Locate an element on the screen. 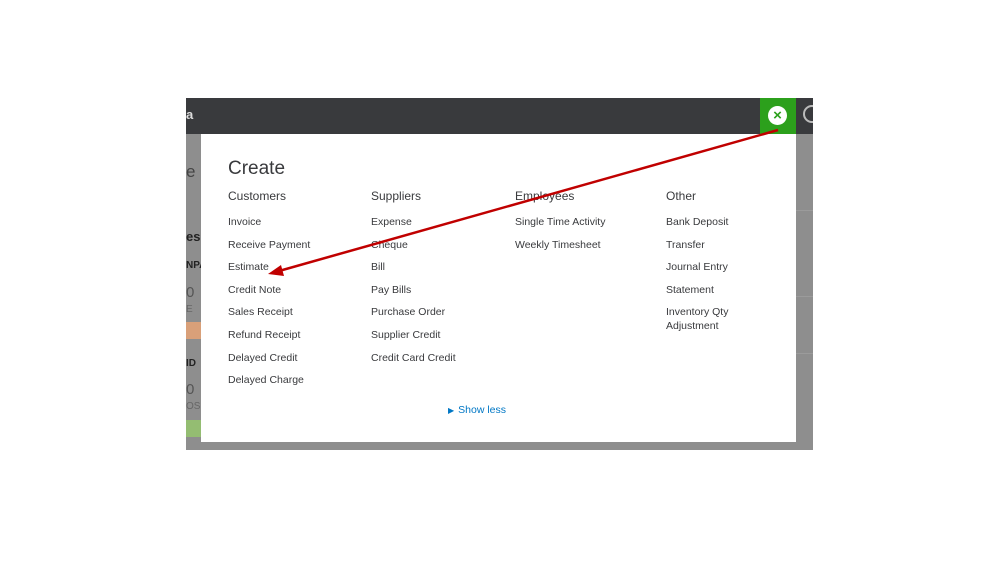 The width and height of the screenshot is (999, 562). arrow-line is located at coordinates (528, 200).